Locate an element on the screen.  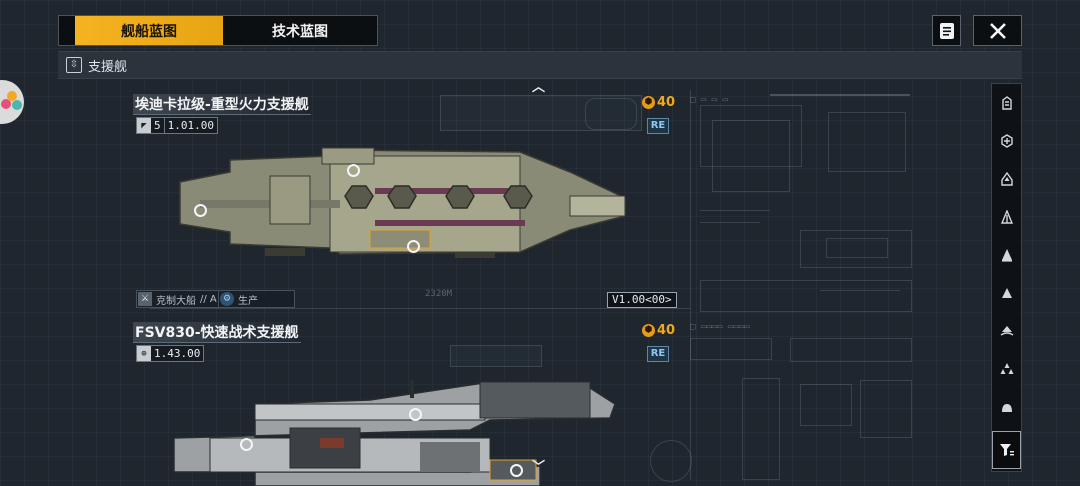
tab-ship-blueprint: 舰船蓝图 is located at coordinates (149, 30).